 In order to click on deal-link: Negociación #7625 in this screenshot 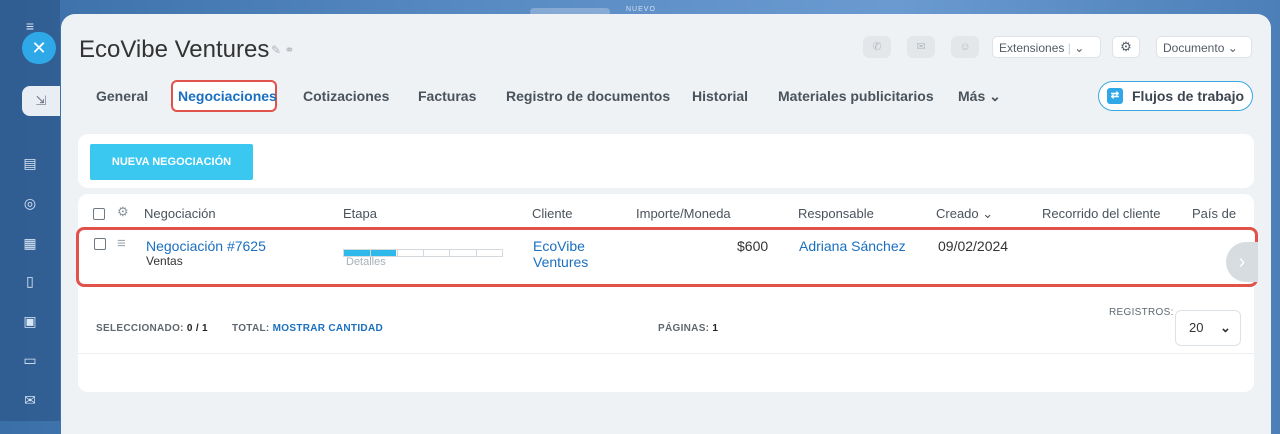, I will do `click(206, 246)`.